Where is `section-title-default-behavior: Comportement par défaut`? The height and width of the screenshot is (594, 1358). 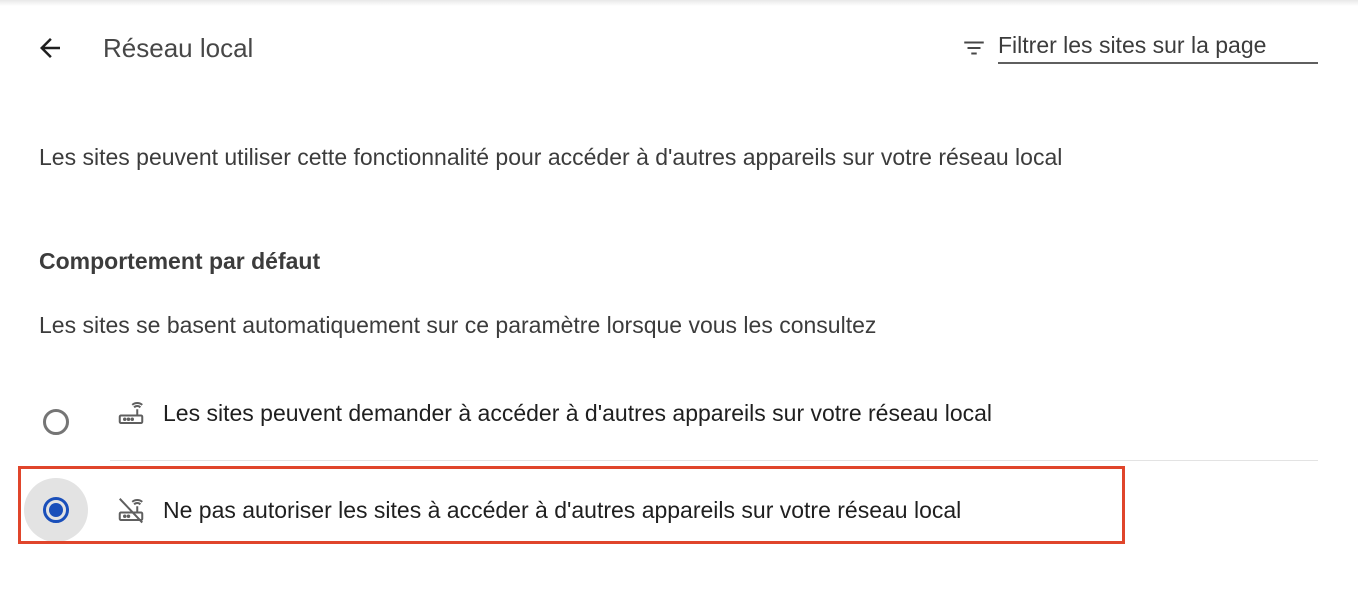
section-title-default-behavior: Comportement par défaut is located at coordinates (180, 261).